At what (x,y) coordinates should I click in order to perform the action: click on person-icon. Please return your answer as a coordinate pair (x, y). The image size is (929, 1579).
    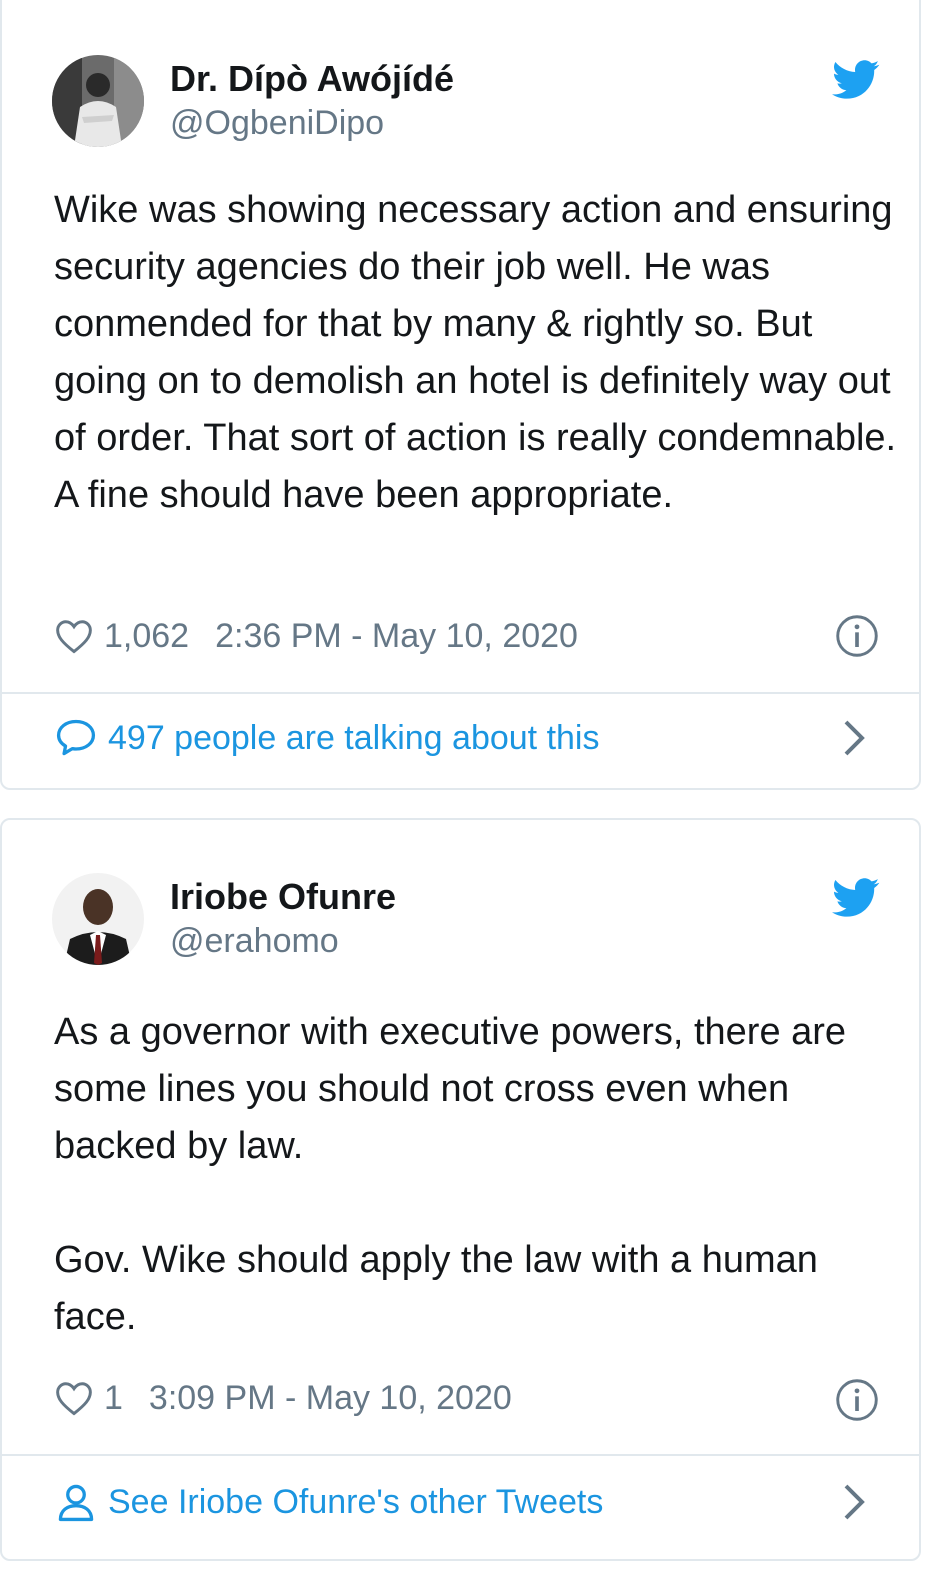
    Looking at the image, I should click on (76, 1503).